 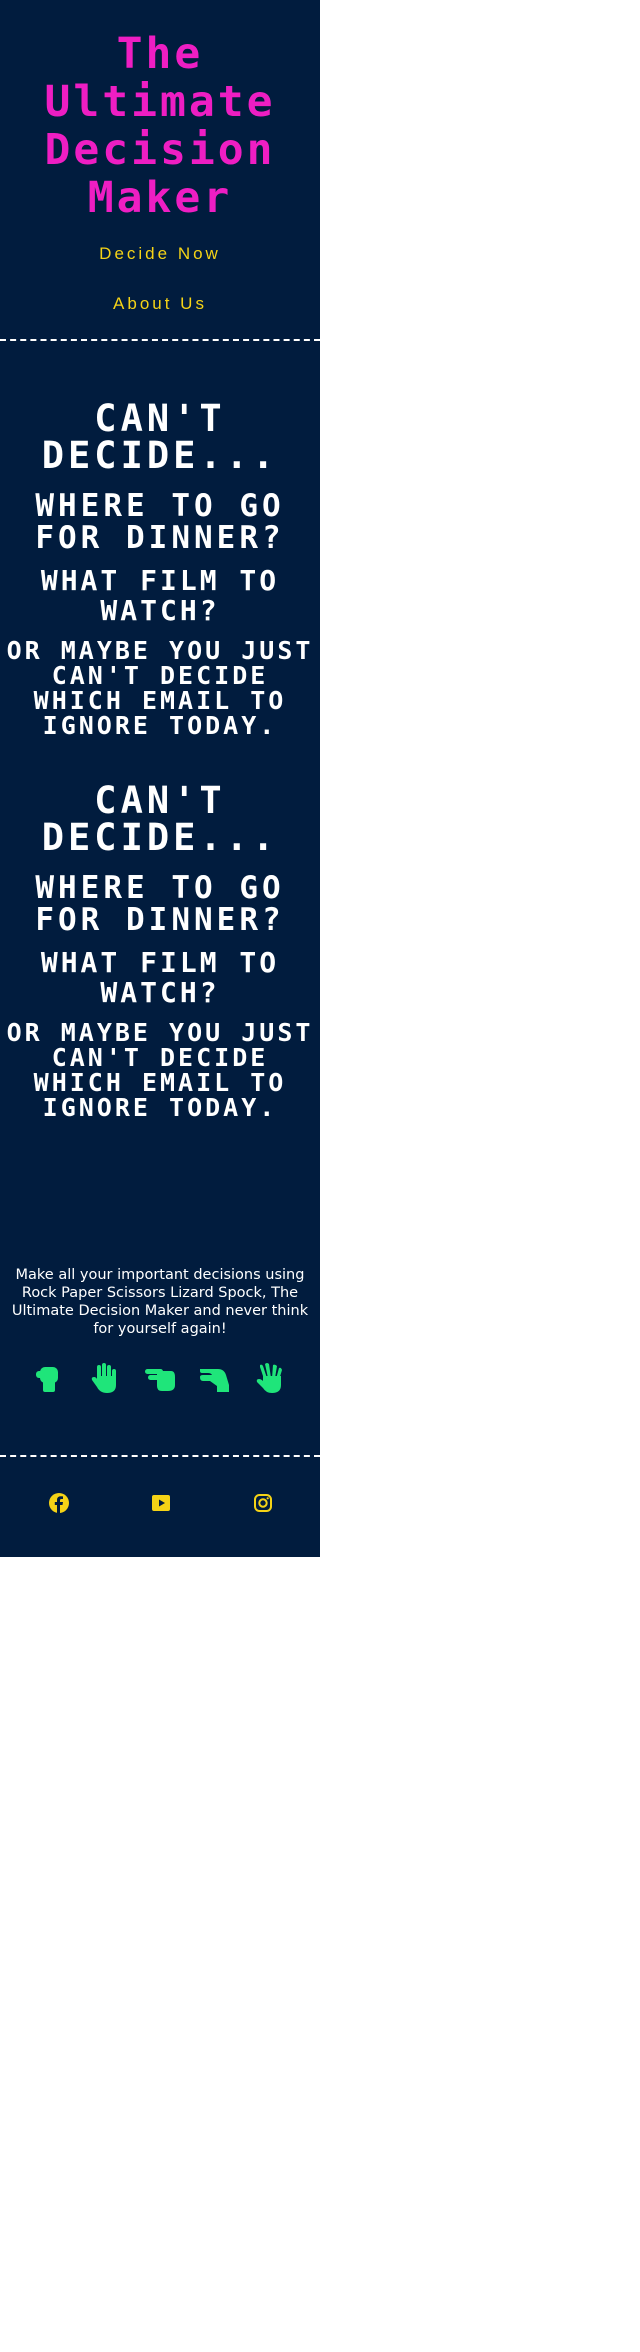 I want to click on site-title: The Ultimate Decision Maker, so click(x=160, y=126).